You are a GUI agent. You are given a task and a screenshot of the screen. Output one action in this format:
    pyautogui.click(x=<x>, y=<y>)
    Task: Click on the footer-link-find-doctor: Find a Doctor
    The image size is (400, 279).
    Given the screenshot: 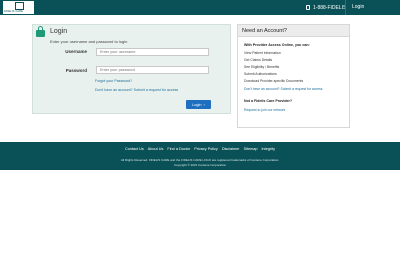 What is the action you would take?
    pyautogui.click(x=178, y=149)
    